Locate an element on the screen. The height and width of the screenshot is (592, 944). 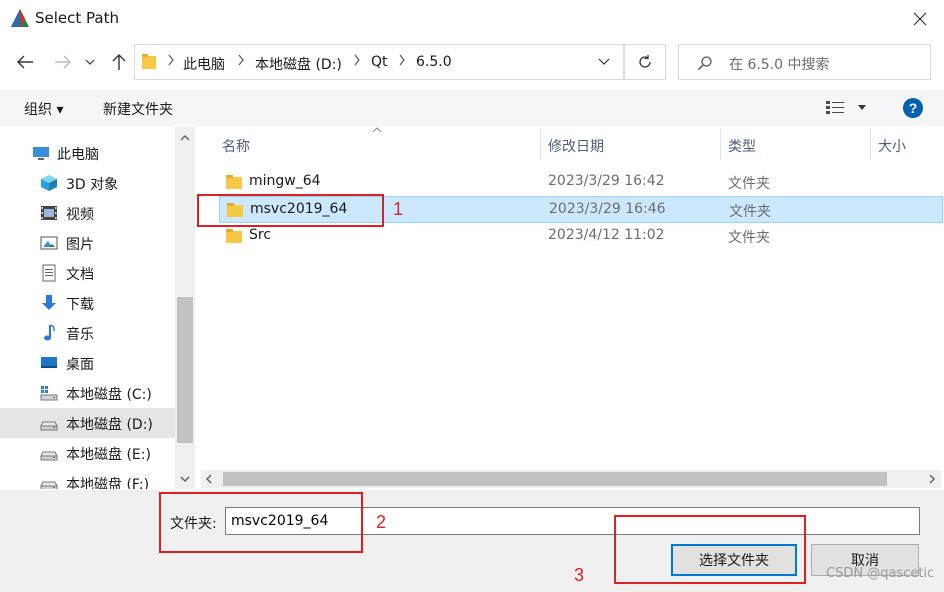
app-logo-icon is located at coordinates (20, 18).